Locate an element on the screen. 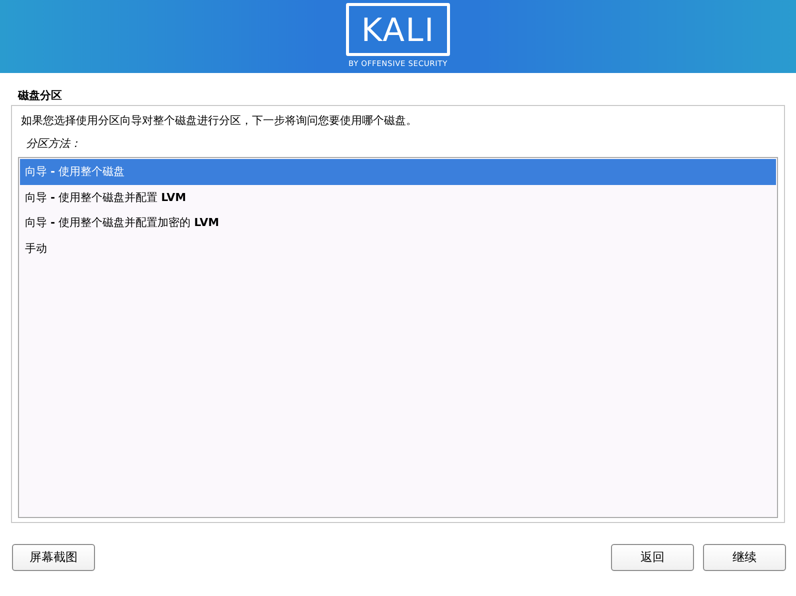  list-item: 向导 - 使用整个磁盘 is located at coordinates (398, 171).